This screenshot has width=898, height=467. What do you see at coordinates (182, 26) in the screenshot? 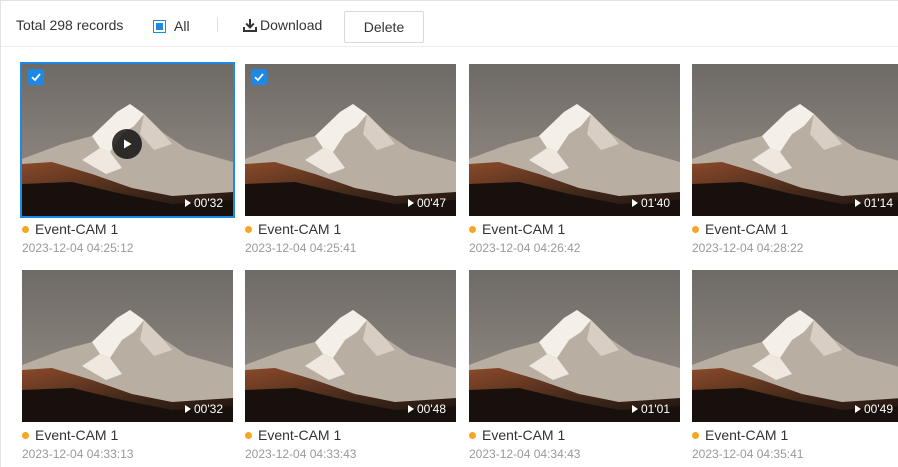
I see `select-all-label: All` at bounding box center [182, 26].